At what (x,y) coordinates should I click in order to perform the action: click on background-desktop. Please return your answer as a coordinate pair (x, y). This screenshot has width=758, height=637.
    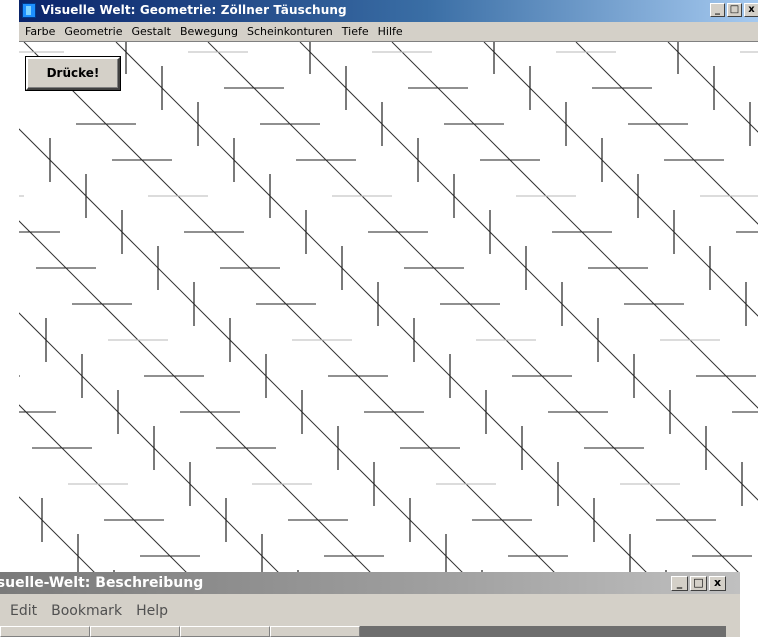
    Looking at the image, I should click on (749, 604).